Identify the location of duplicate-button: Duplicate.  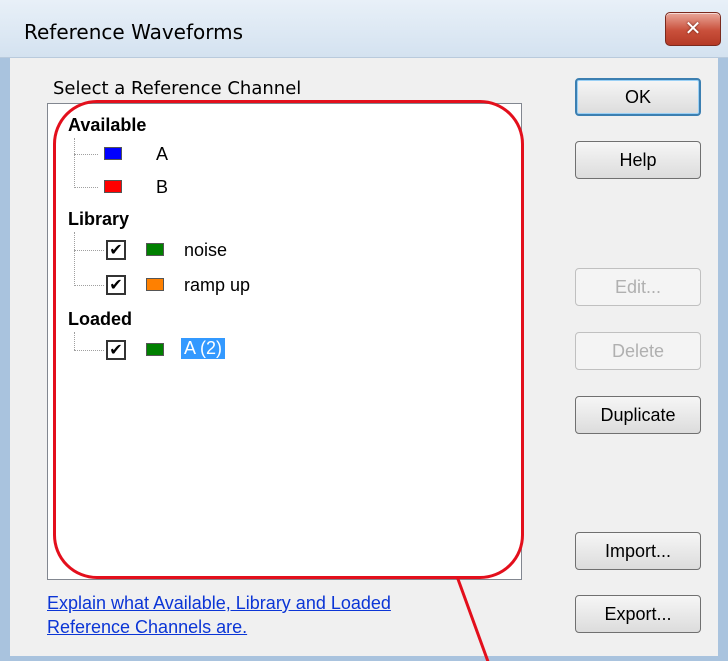
(638, 415).